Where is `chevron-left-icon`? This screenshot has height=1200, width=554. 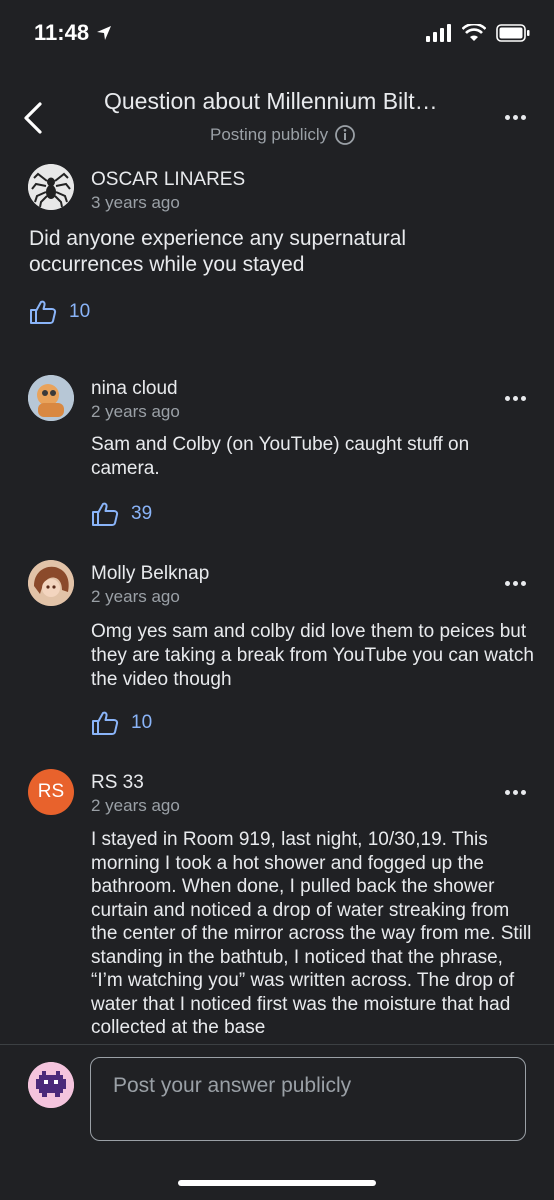 chevron-left-icon is located at coordinates (33, 118).